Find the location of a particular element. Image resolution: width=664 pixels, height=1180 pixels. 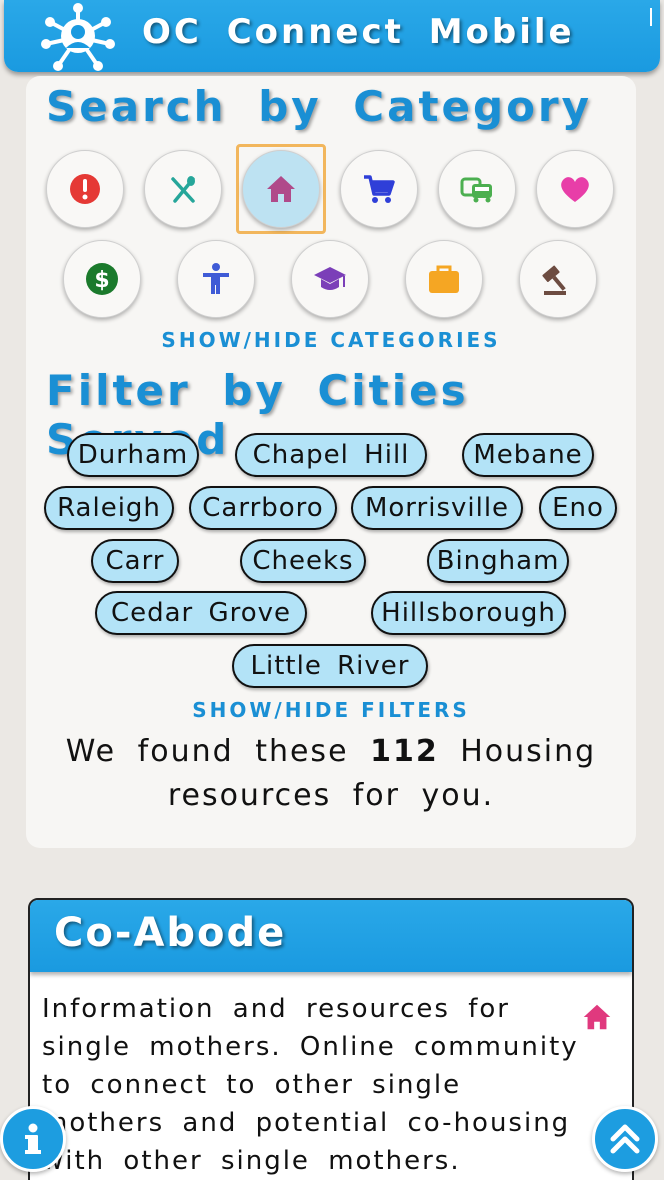

app-header: OC Connect Mobile is located at coordinates (332, 36).